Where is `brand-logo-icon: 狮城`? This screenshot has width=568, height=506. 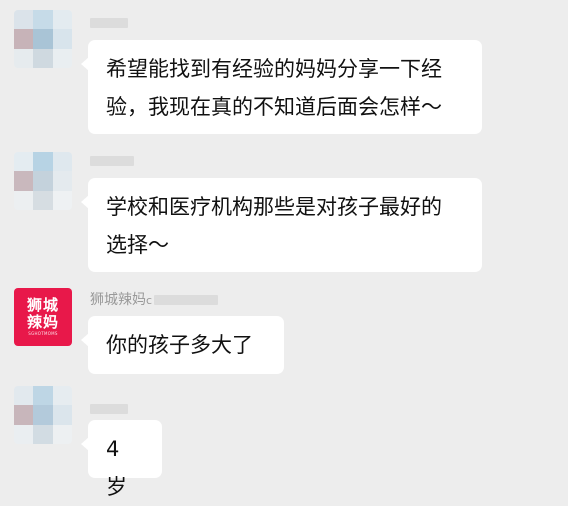
brand-logo-icon: 狮城 is located at coordinates (42, 305).